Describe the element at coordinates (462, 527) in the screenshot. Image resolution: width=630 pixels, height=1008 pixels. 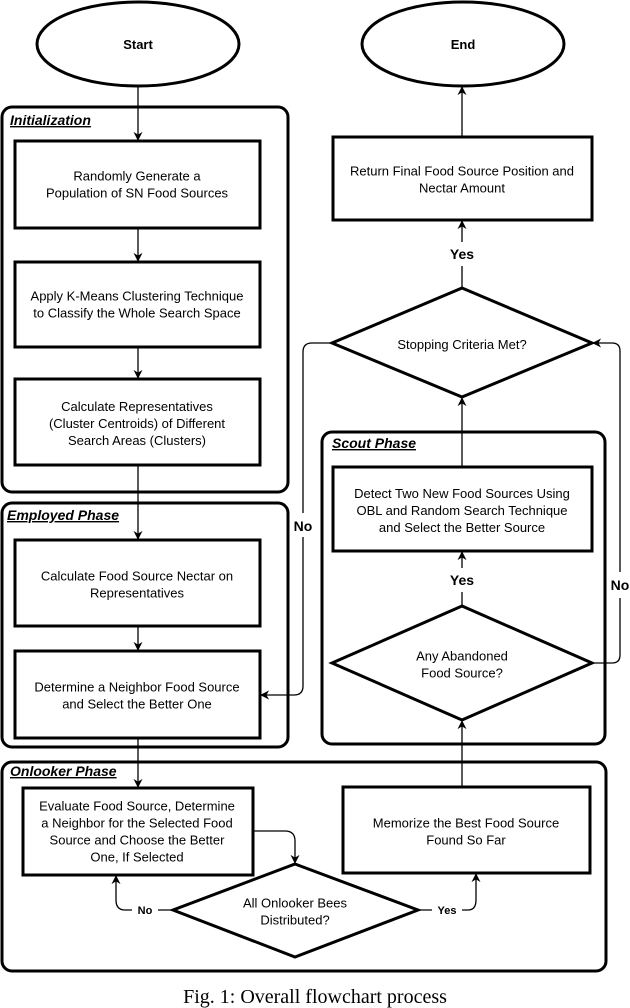
I see `text-line: and Select the Better Source` at that location.